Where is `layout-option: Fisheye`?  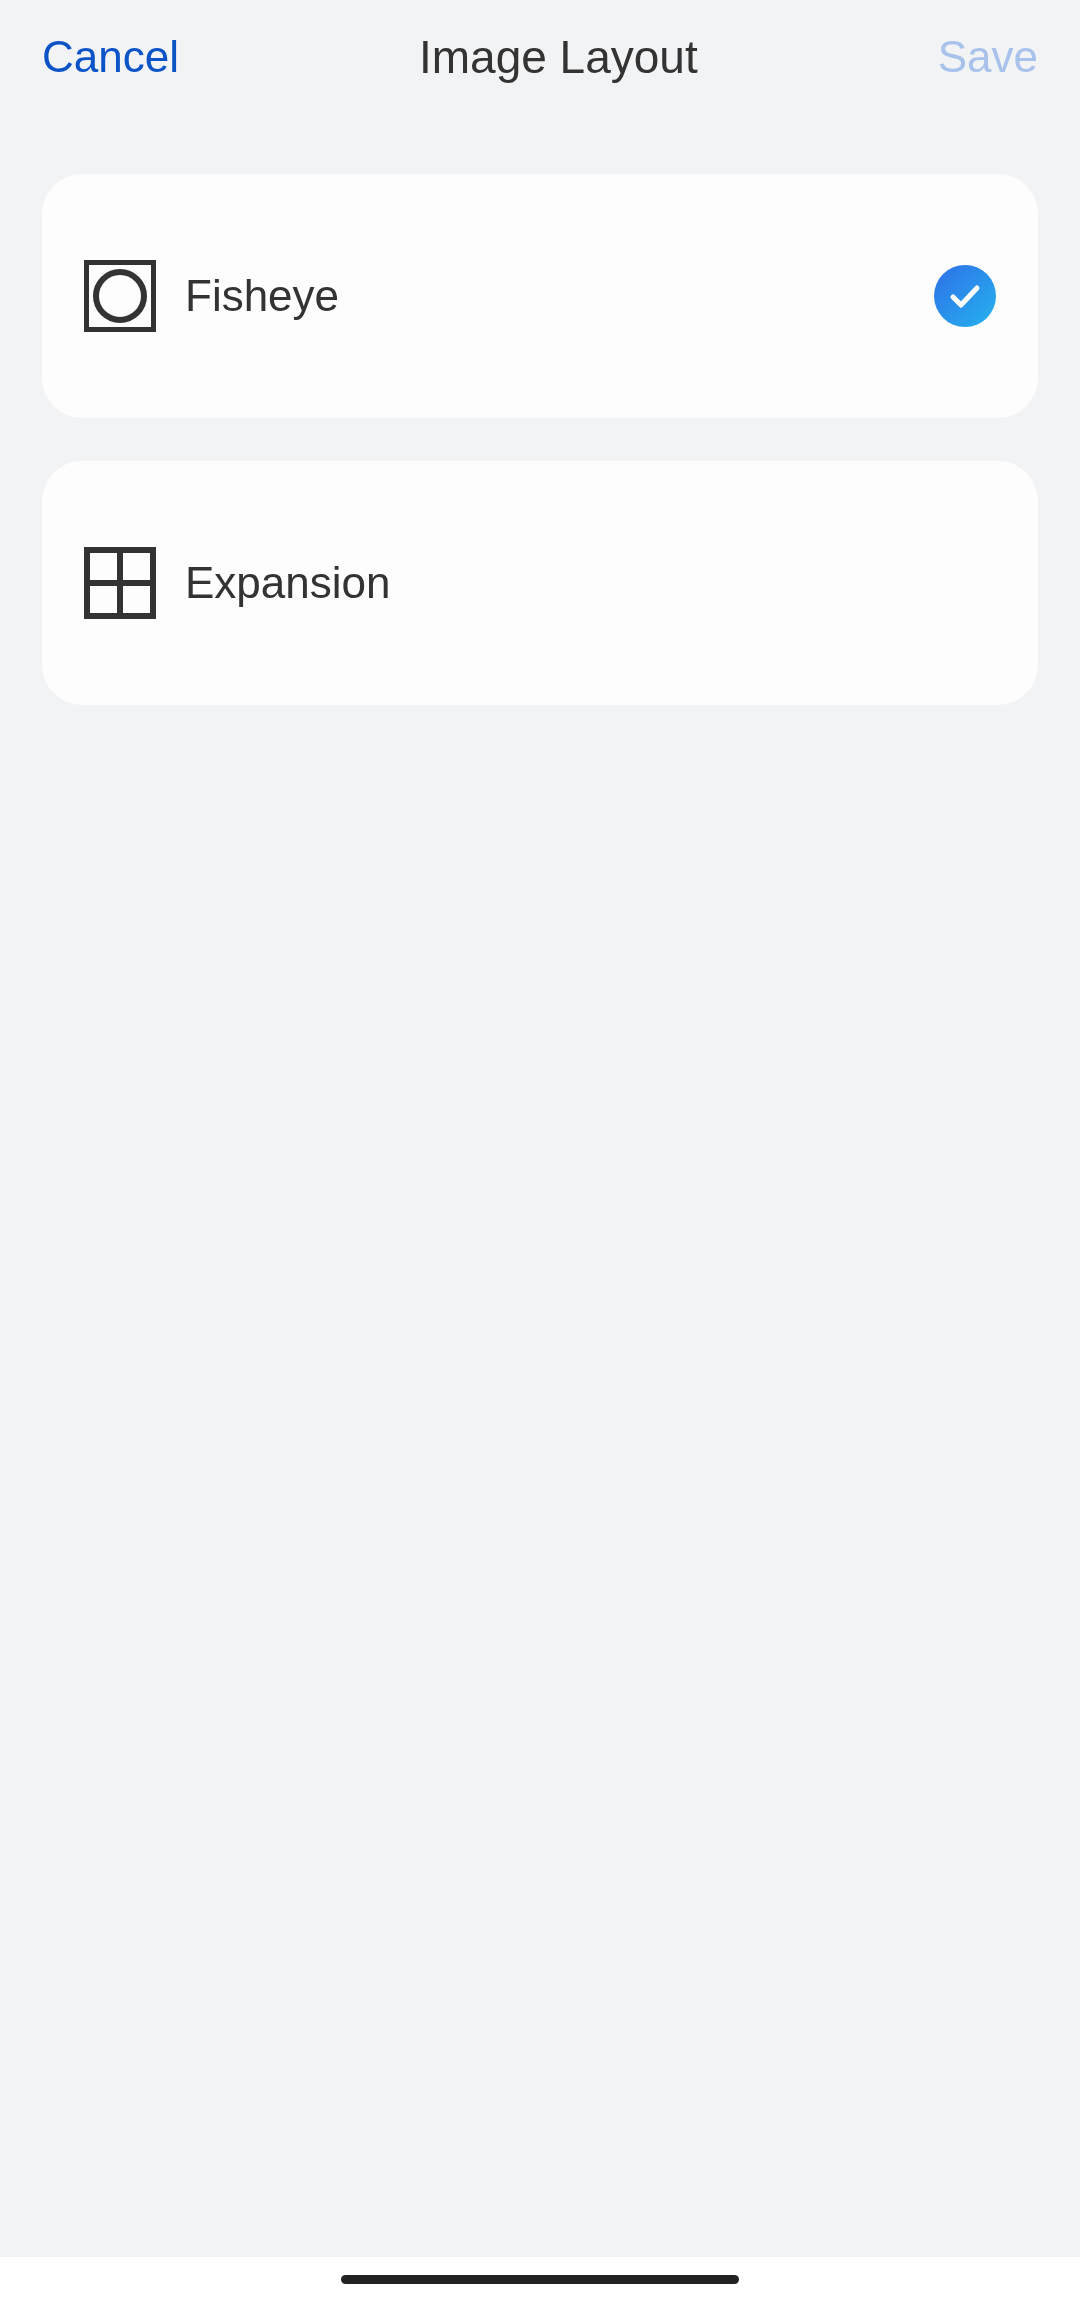
layout-option: Fisheye is located at coordinates (540, 296).